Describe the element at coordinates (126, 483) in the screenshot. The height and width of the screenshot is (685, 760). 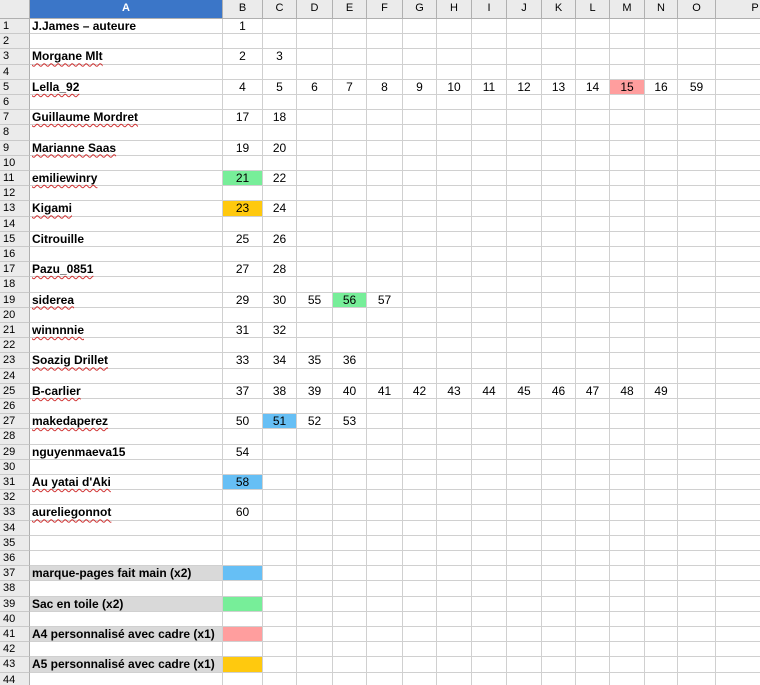
I see `cell-a31: Au yatai d'Aki` at that location.